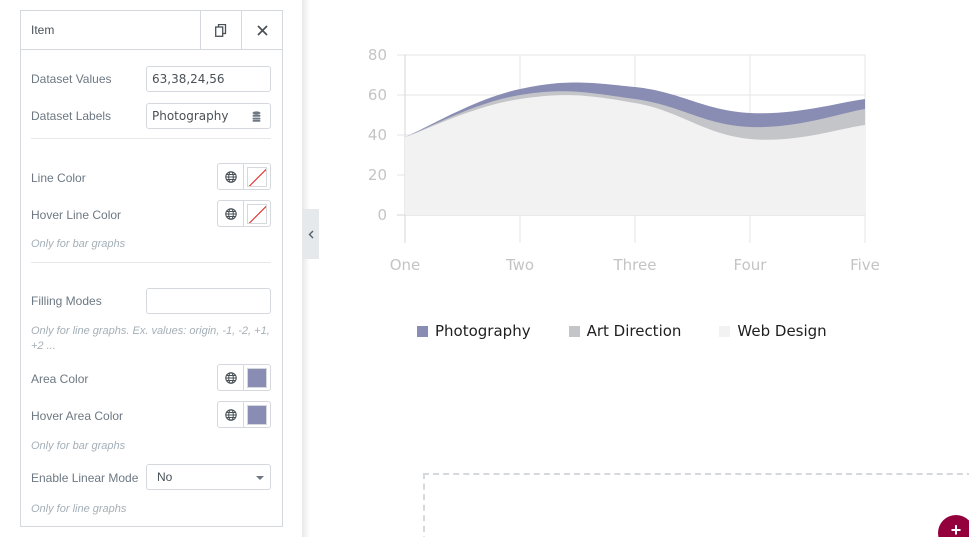 The height and width of the screenshot is (537, 969). What do you see at coordinates (377, 95) in the screenshot?
I see `y-tick-label: 60` at bounding box center [377, 95].